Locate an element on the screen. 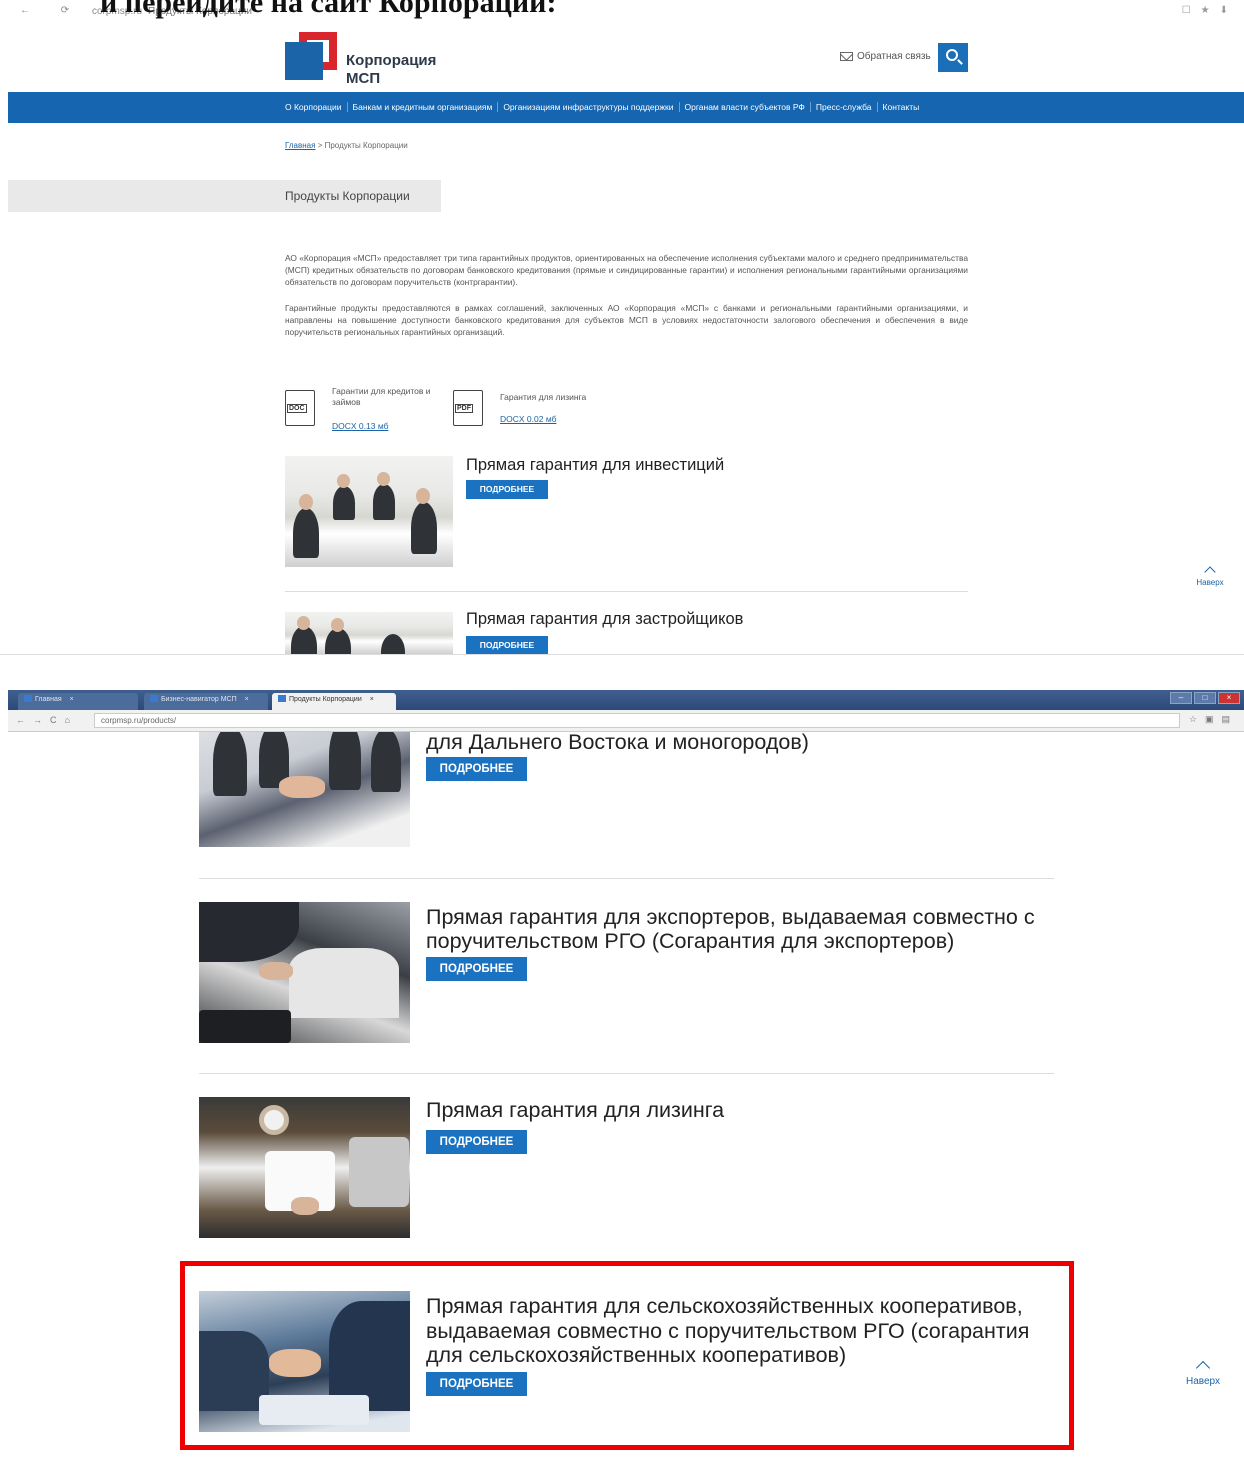 The height and width of the screenshot is (1462, 1244). product-title: Прямая гарантия для инвестиций is located at coordinates (595, 465).